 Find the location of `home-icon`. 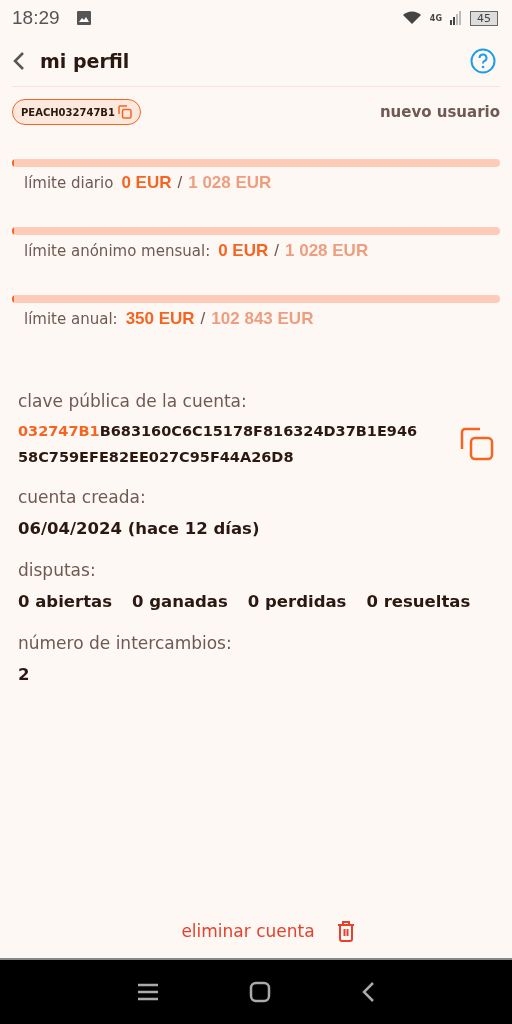

home-icon is located at coordinates (260, 992).